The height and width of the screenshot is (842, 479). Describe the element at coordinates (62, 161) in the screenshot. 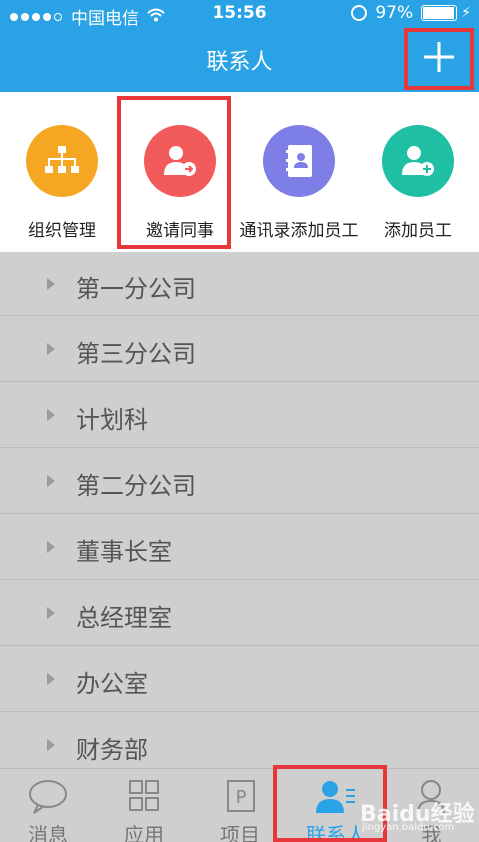

I see `org-chart-icon` at that location.